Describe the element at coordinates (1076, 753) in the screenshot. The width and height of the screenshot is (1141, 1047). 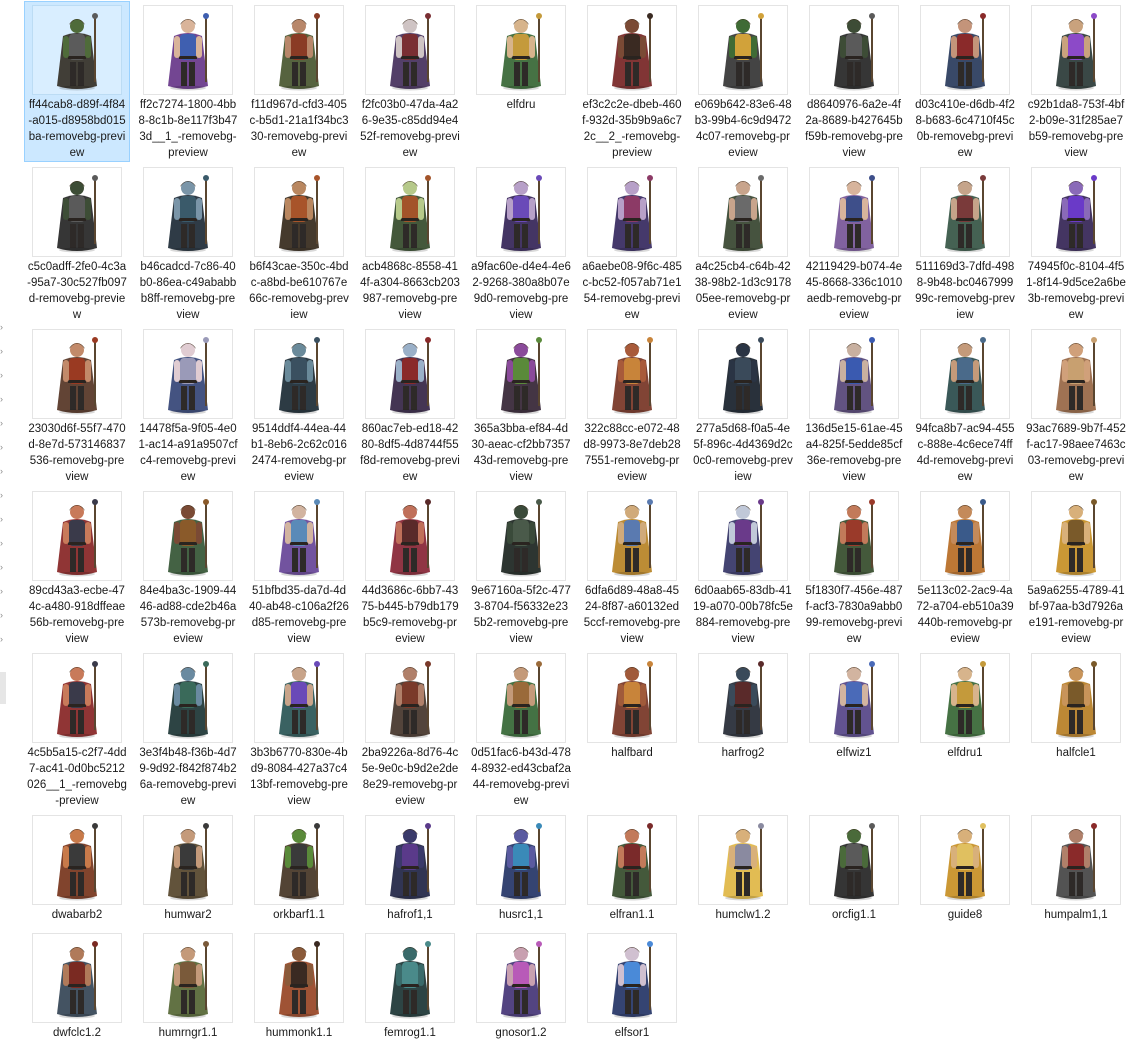
I see `file-name: halfcle1` at that location.